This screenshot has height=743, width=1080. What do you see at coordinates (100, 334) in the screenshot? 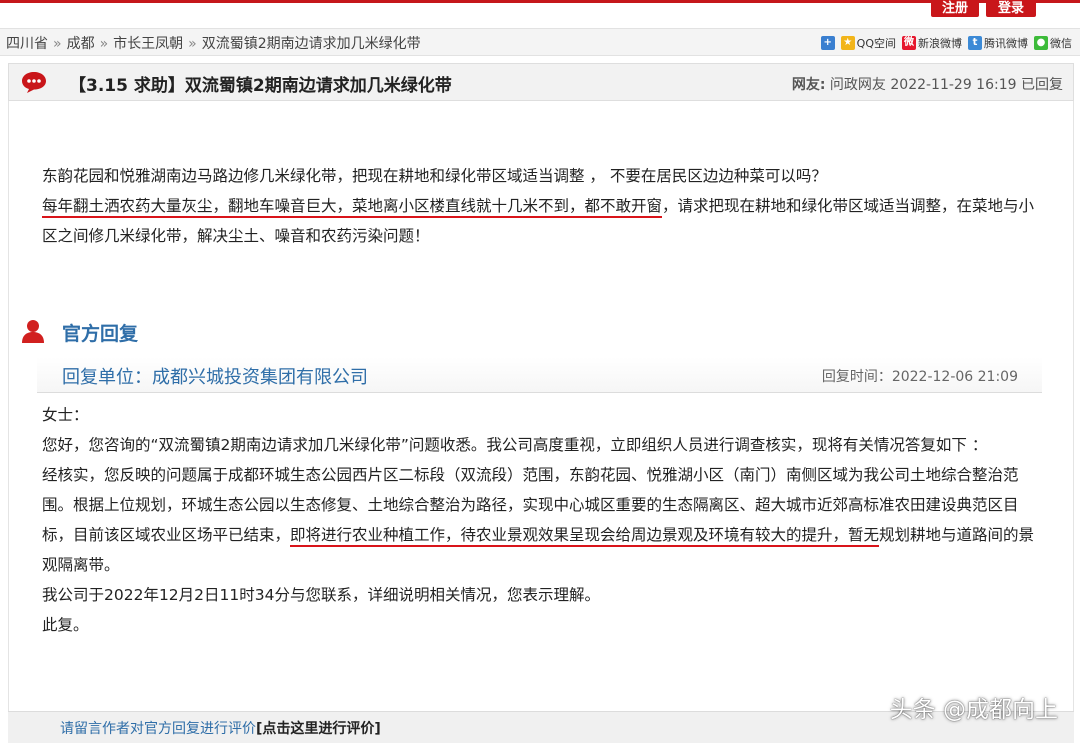
I see `official-reply-title: 官方回复` at bounding box center [100, 334].